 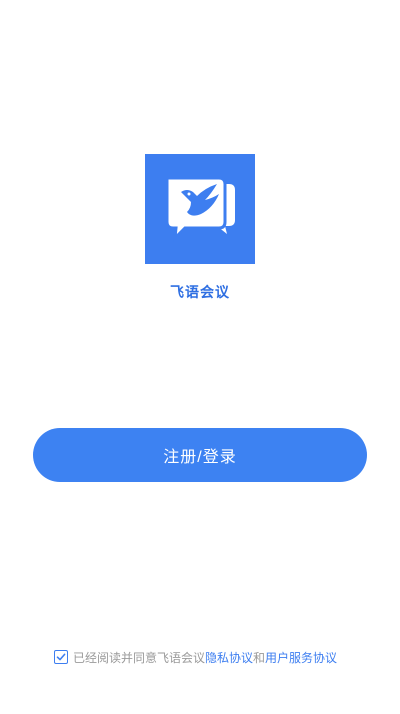 I want to click on app-logo, so click(x=200, y=209).